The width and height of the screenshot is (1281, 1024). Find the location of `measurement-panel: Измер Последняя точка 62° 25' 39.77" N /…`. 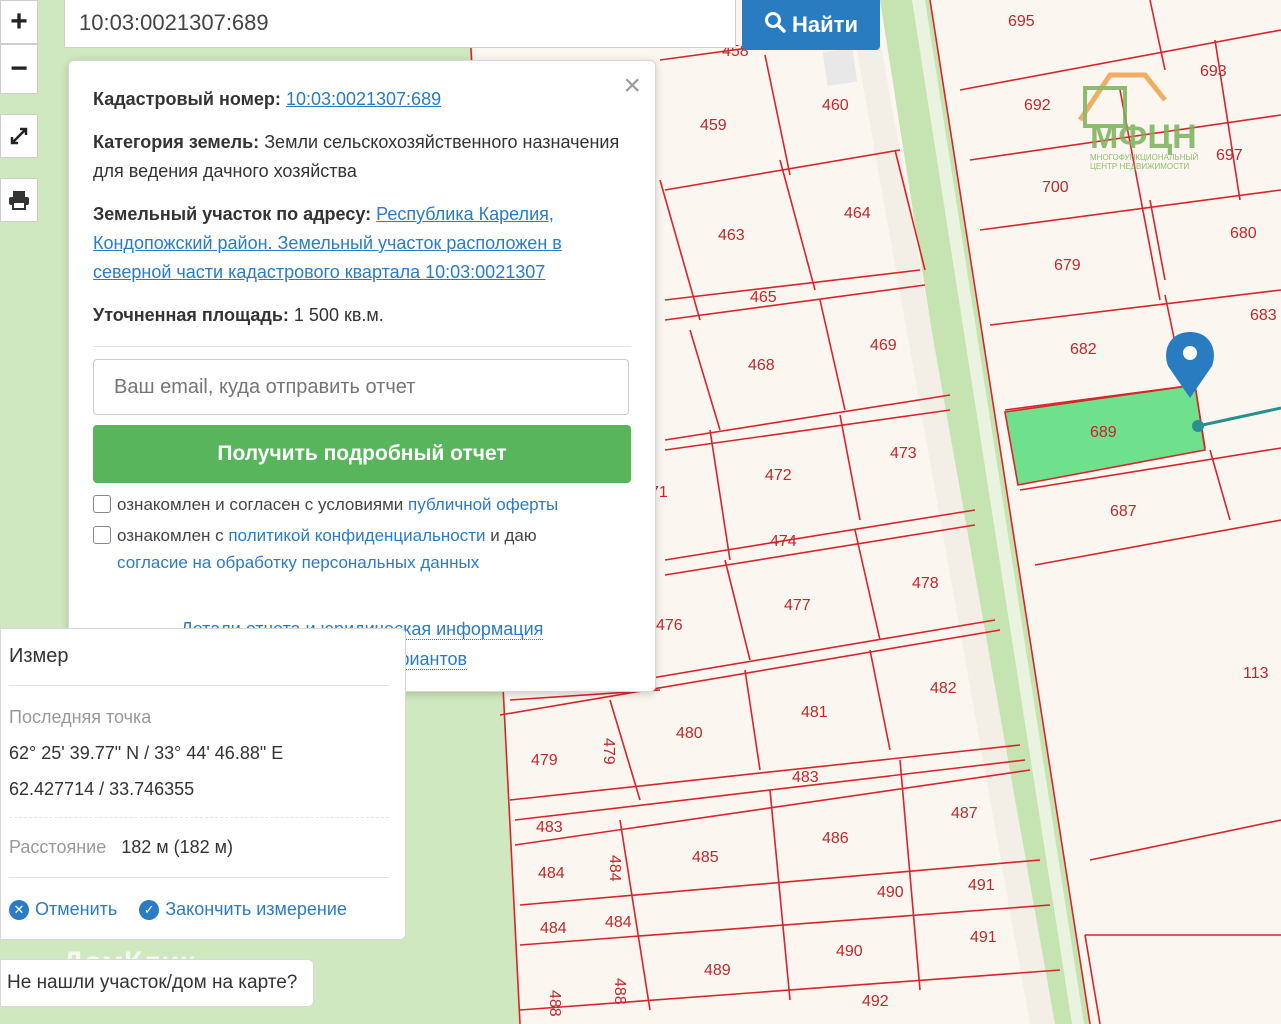

measurement-panel: Измер Последняя точка 62° 25' 39.77" N /… is located at coordinates (203, 784).